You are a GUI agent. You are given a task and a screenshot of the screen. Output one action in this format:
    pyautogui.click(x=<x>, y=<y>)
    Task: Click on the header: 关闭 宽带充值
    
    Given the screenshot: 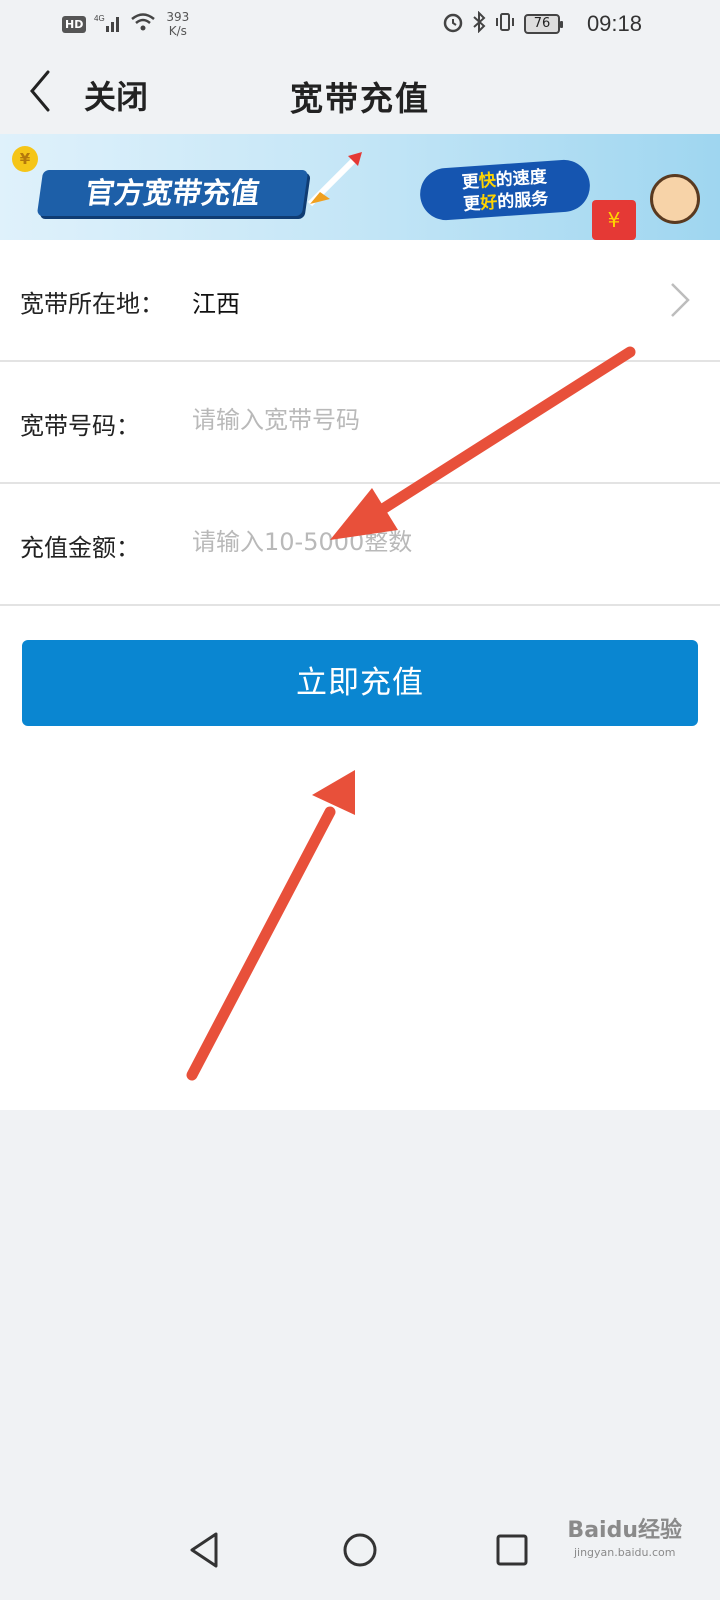 What is the action you would take?
    pyautogui.click(x=360, y=91)
    